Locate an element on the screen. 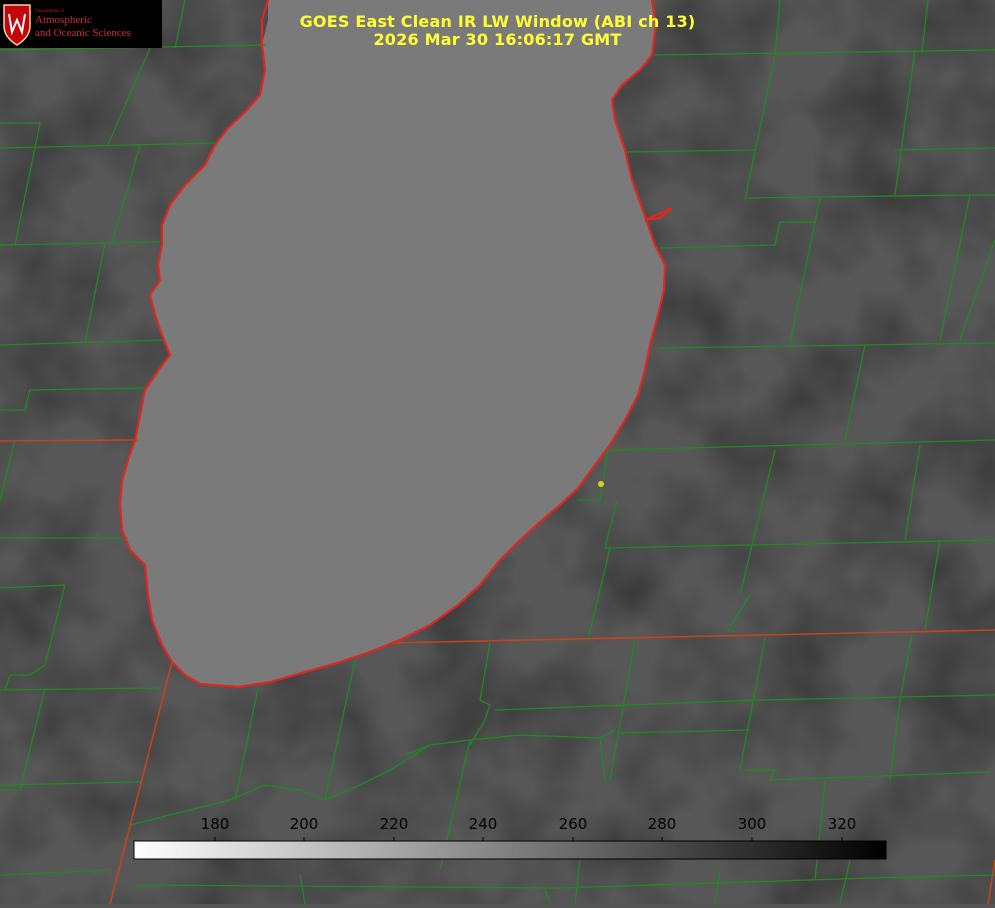  colorbar-tick-label: 280 is located at coordinates (662, 824).